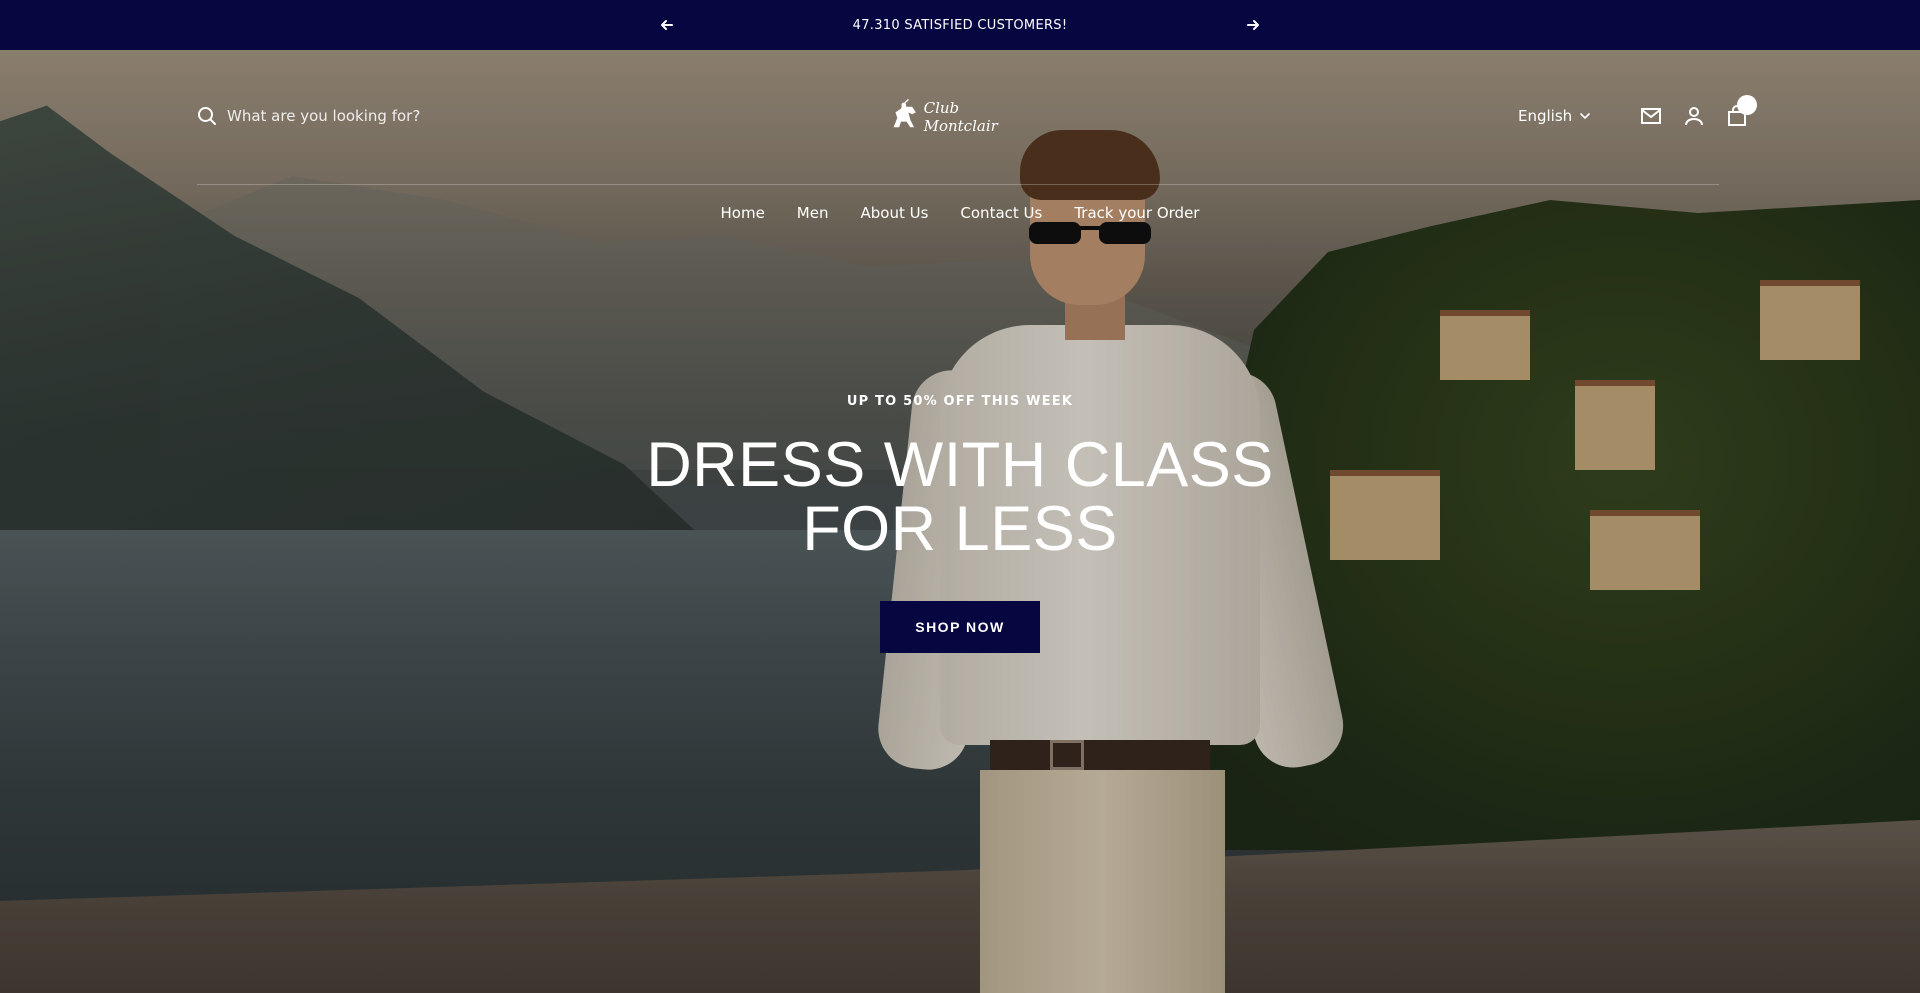 This screenshot has height=993, width=1920. Describe the element at coordinates (813, 213) in the screenshot. I see `nav-item-men: Men` at that location.